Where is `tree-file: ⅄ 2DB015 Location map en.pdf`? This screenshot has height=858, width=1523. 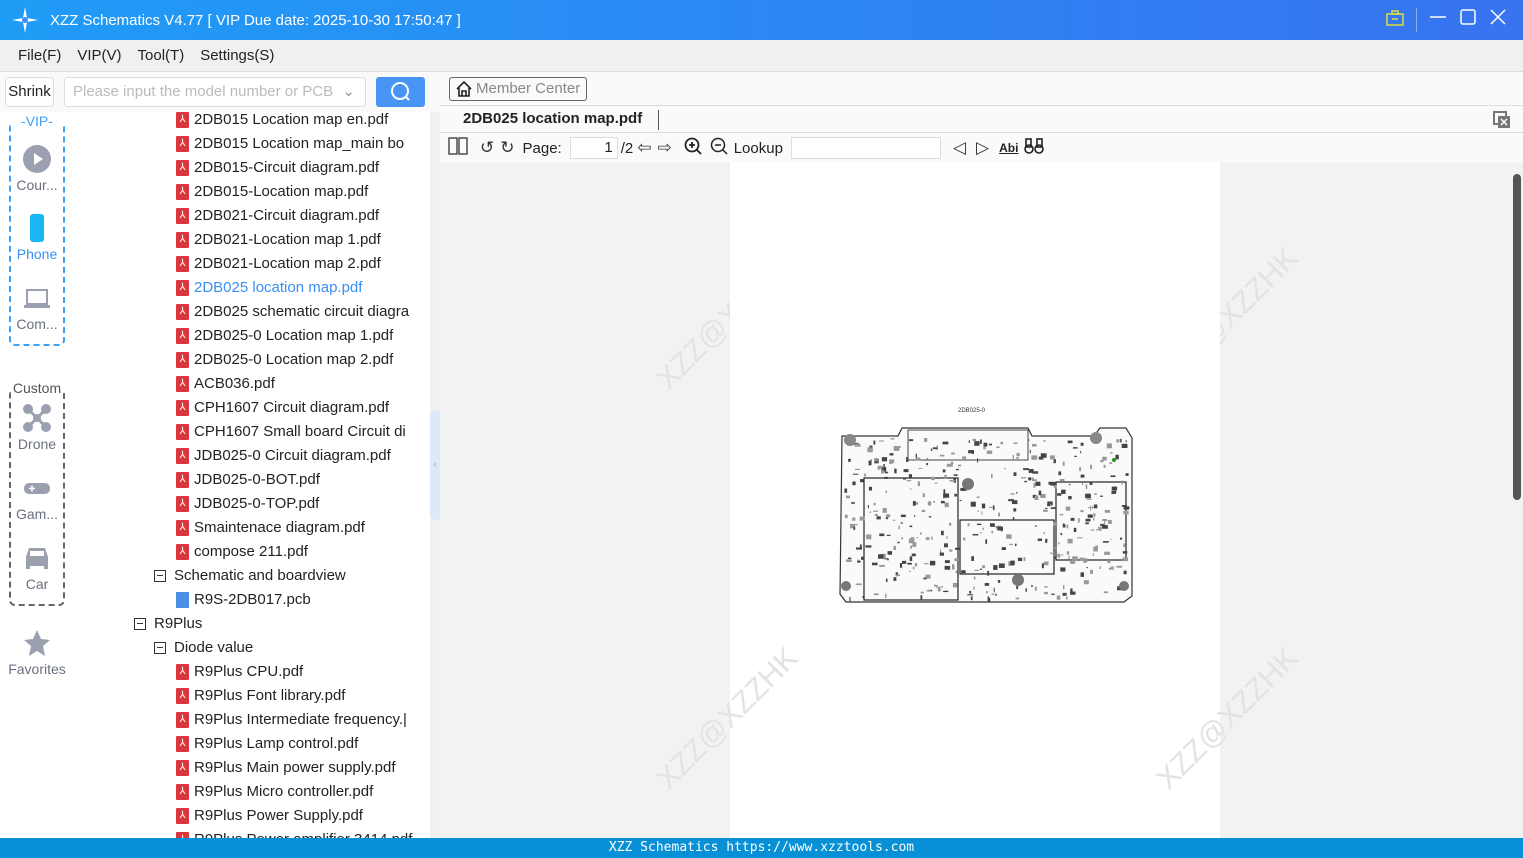 tree-file: ⅄ 2DB015 Location map en.pdf is located at coordinates (282, 122).